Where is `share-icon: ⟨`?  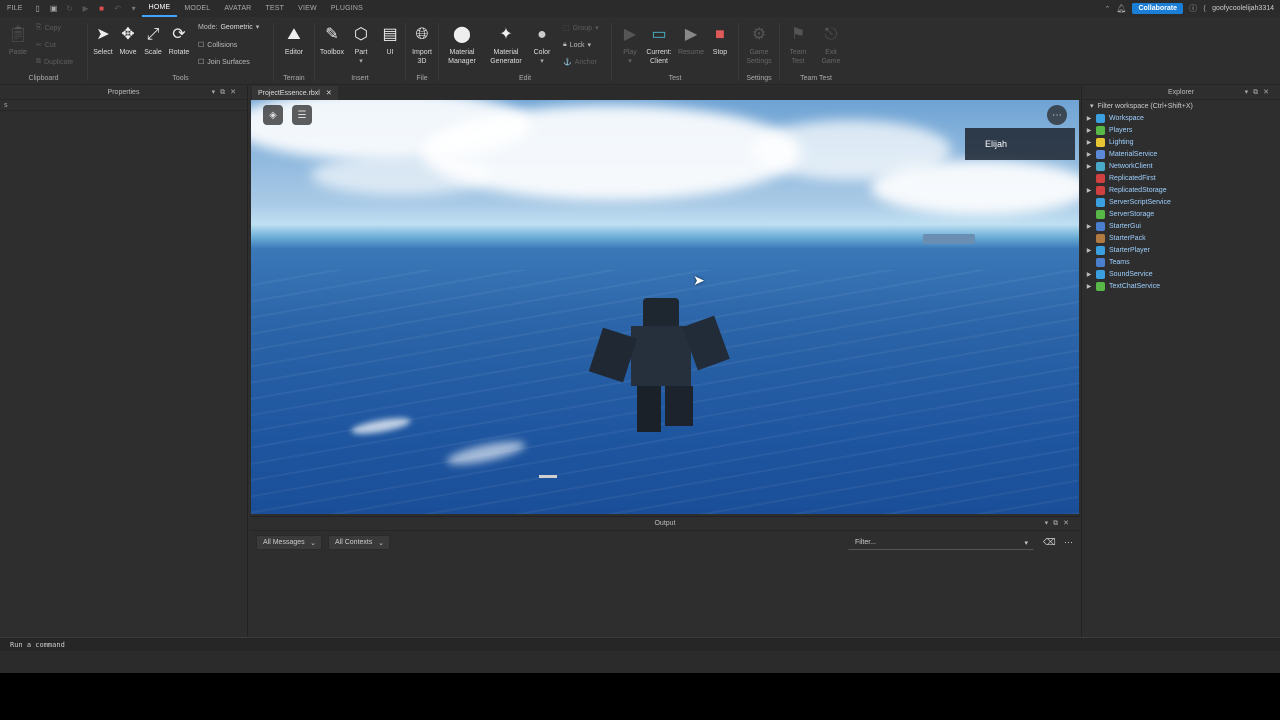 share-icon: ⟨ is located at coordinates (1204, 8).